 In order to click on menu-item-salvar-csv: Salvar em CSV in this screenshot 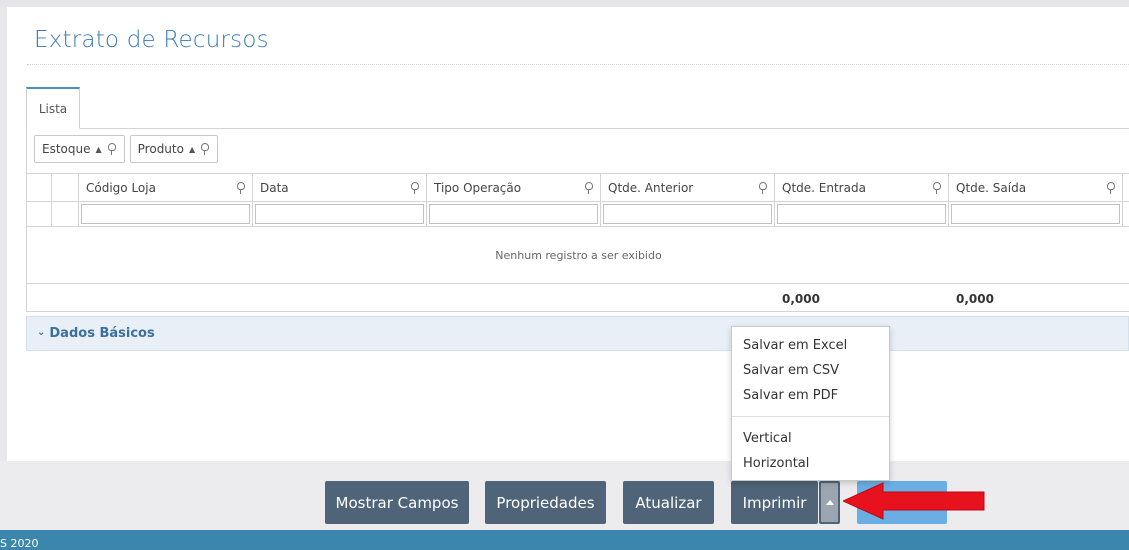, I will do `click(791, 370)`.